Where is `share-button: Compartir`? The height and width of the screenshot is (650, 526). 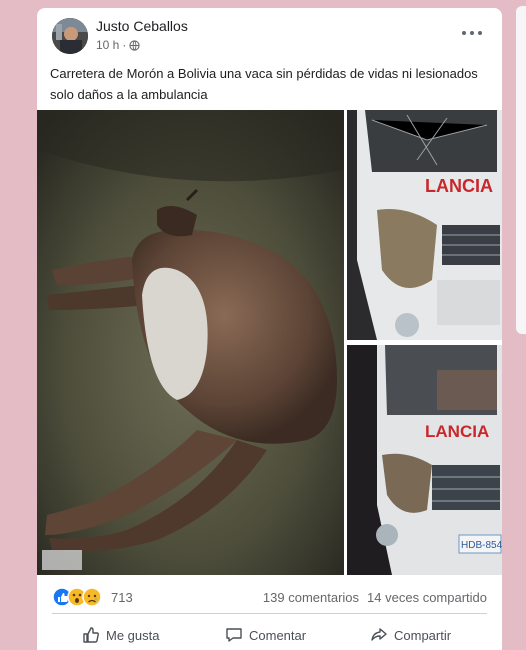
share-button: Compartir is located at coordinates (410, 635).